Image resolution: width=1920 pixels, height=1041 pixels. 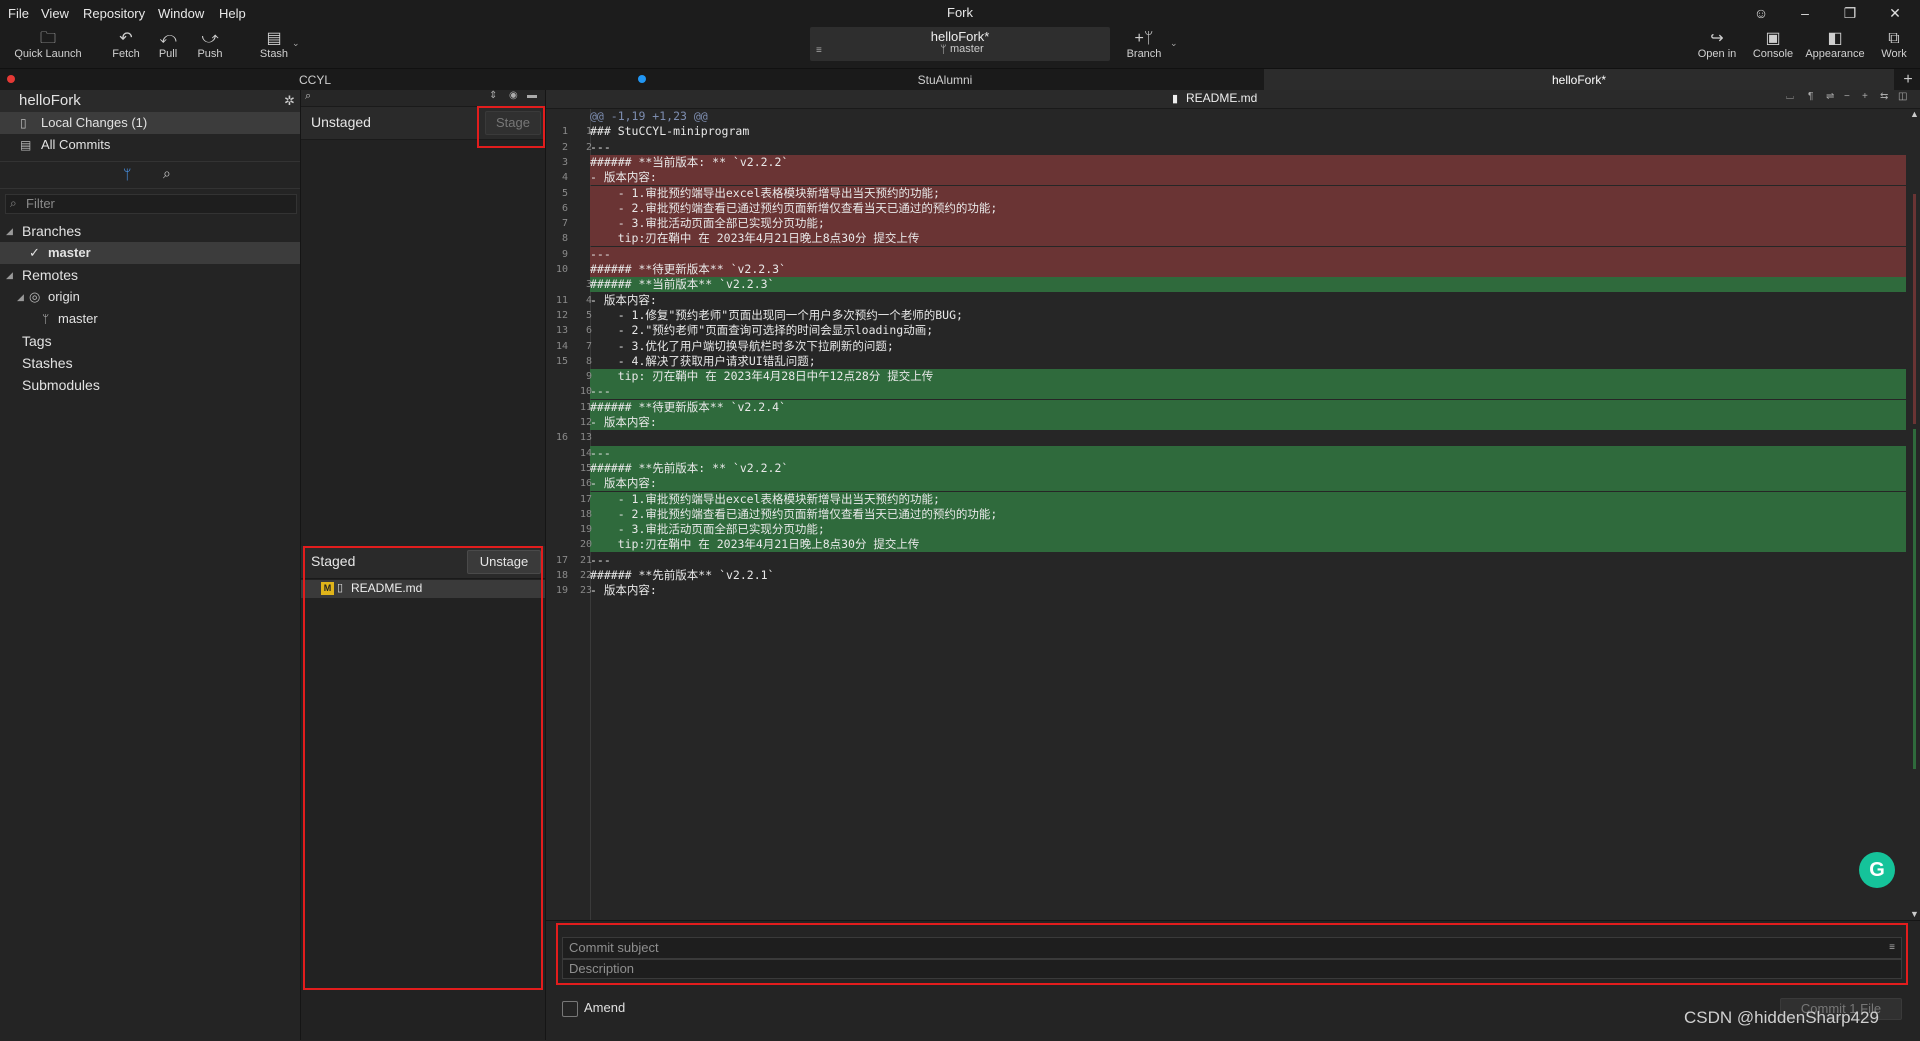 I want to click on diff-line: 18 22 ###### **先前版本** `v2.2.1`, so click(x=1226, y=575).